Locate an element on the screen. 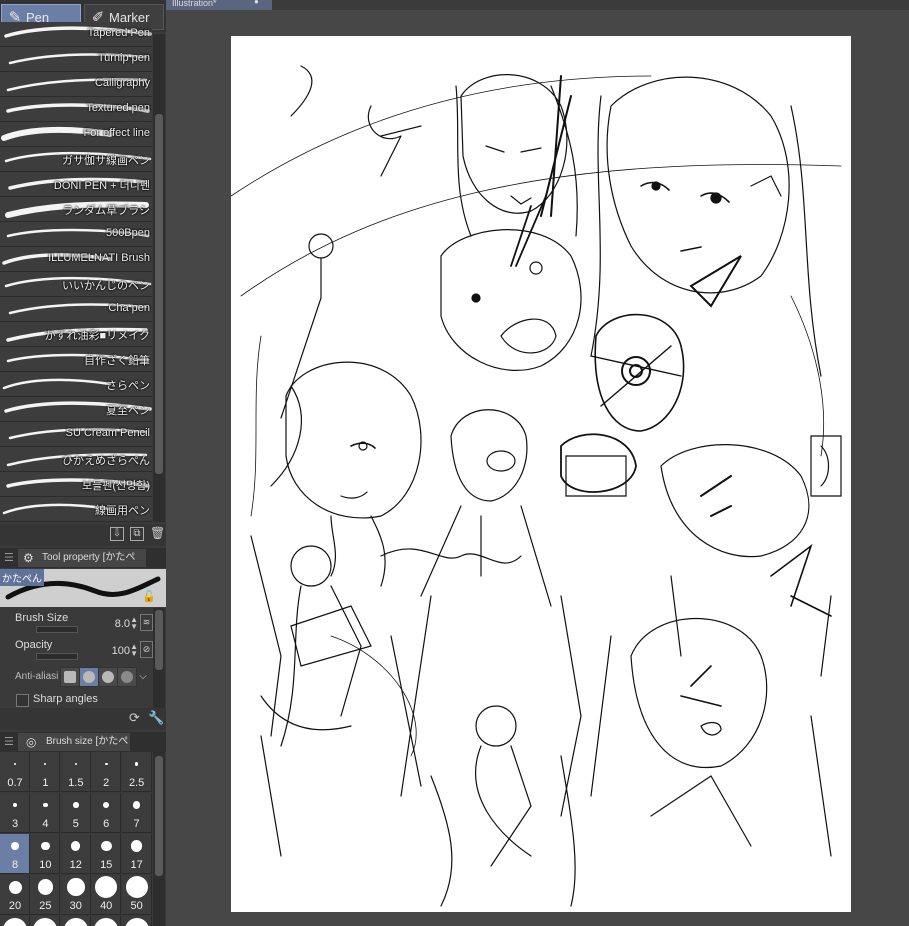  brush-item: DONI PEN + 더니펜 is located at coordinates (76, 184).